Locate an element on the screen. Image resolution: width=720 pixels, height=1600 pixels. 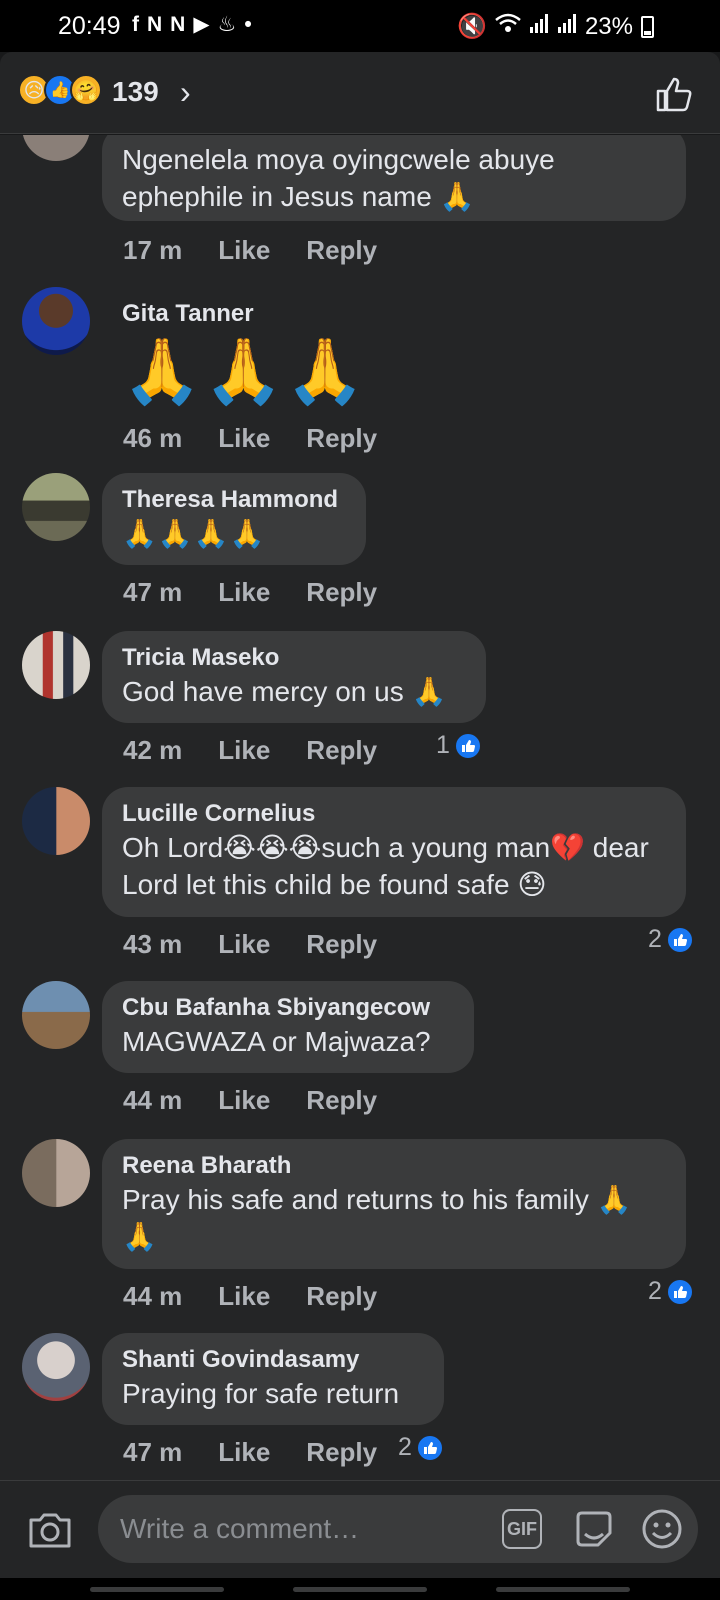
comment-time: 44 m is located at coordinates (153, 1100).